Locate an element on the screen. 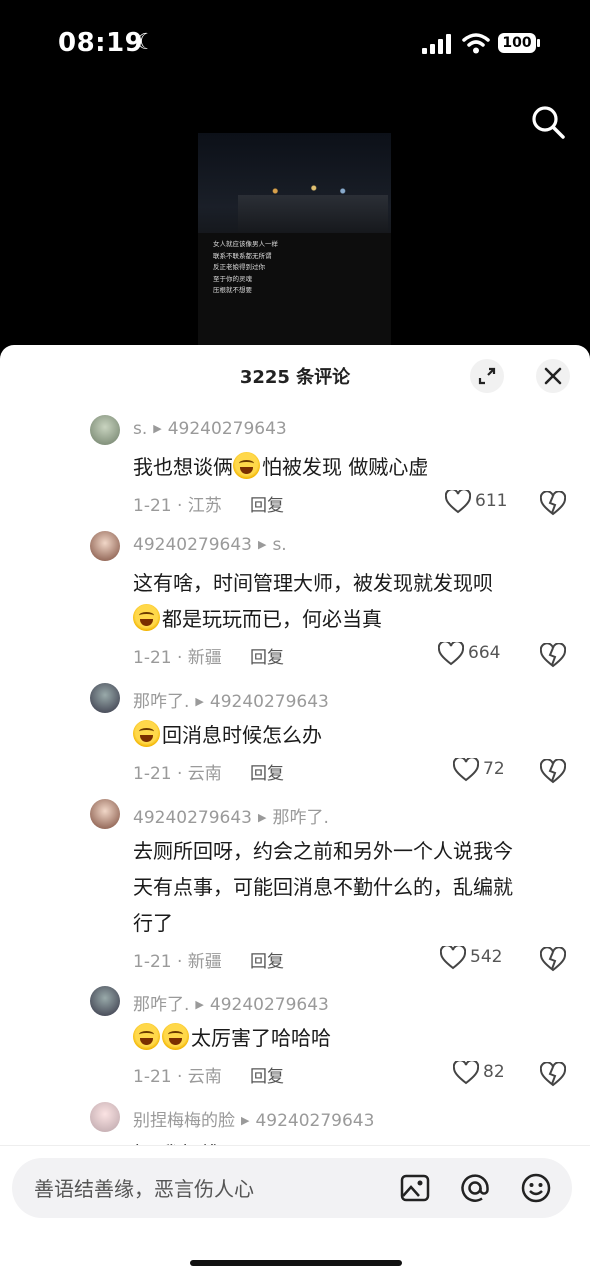  like-button: 664 is located at coordinates (473, 654).